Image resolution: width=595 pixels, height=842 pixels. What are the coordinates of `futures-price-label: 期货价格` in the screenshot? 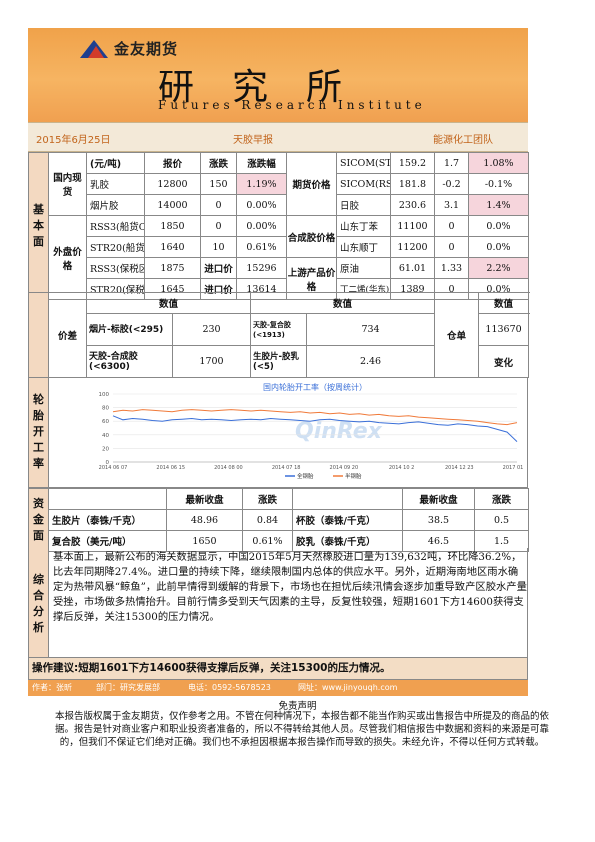 It's located at (311, 184).